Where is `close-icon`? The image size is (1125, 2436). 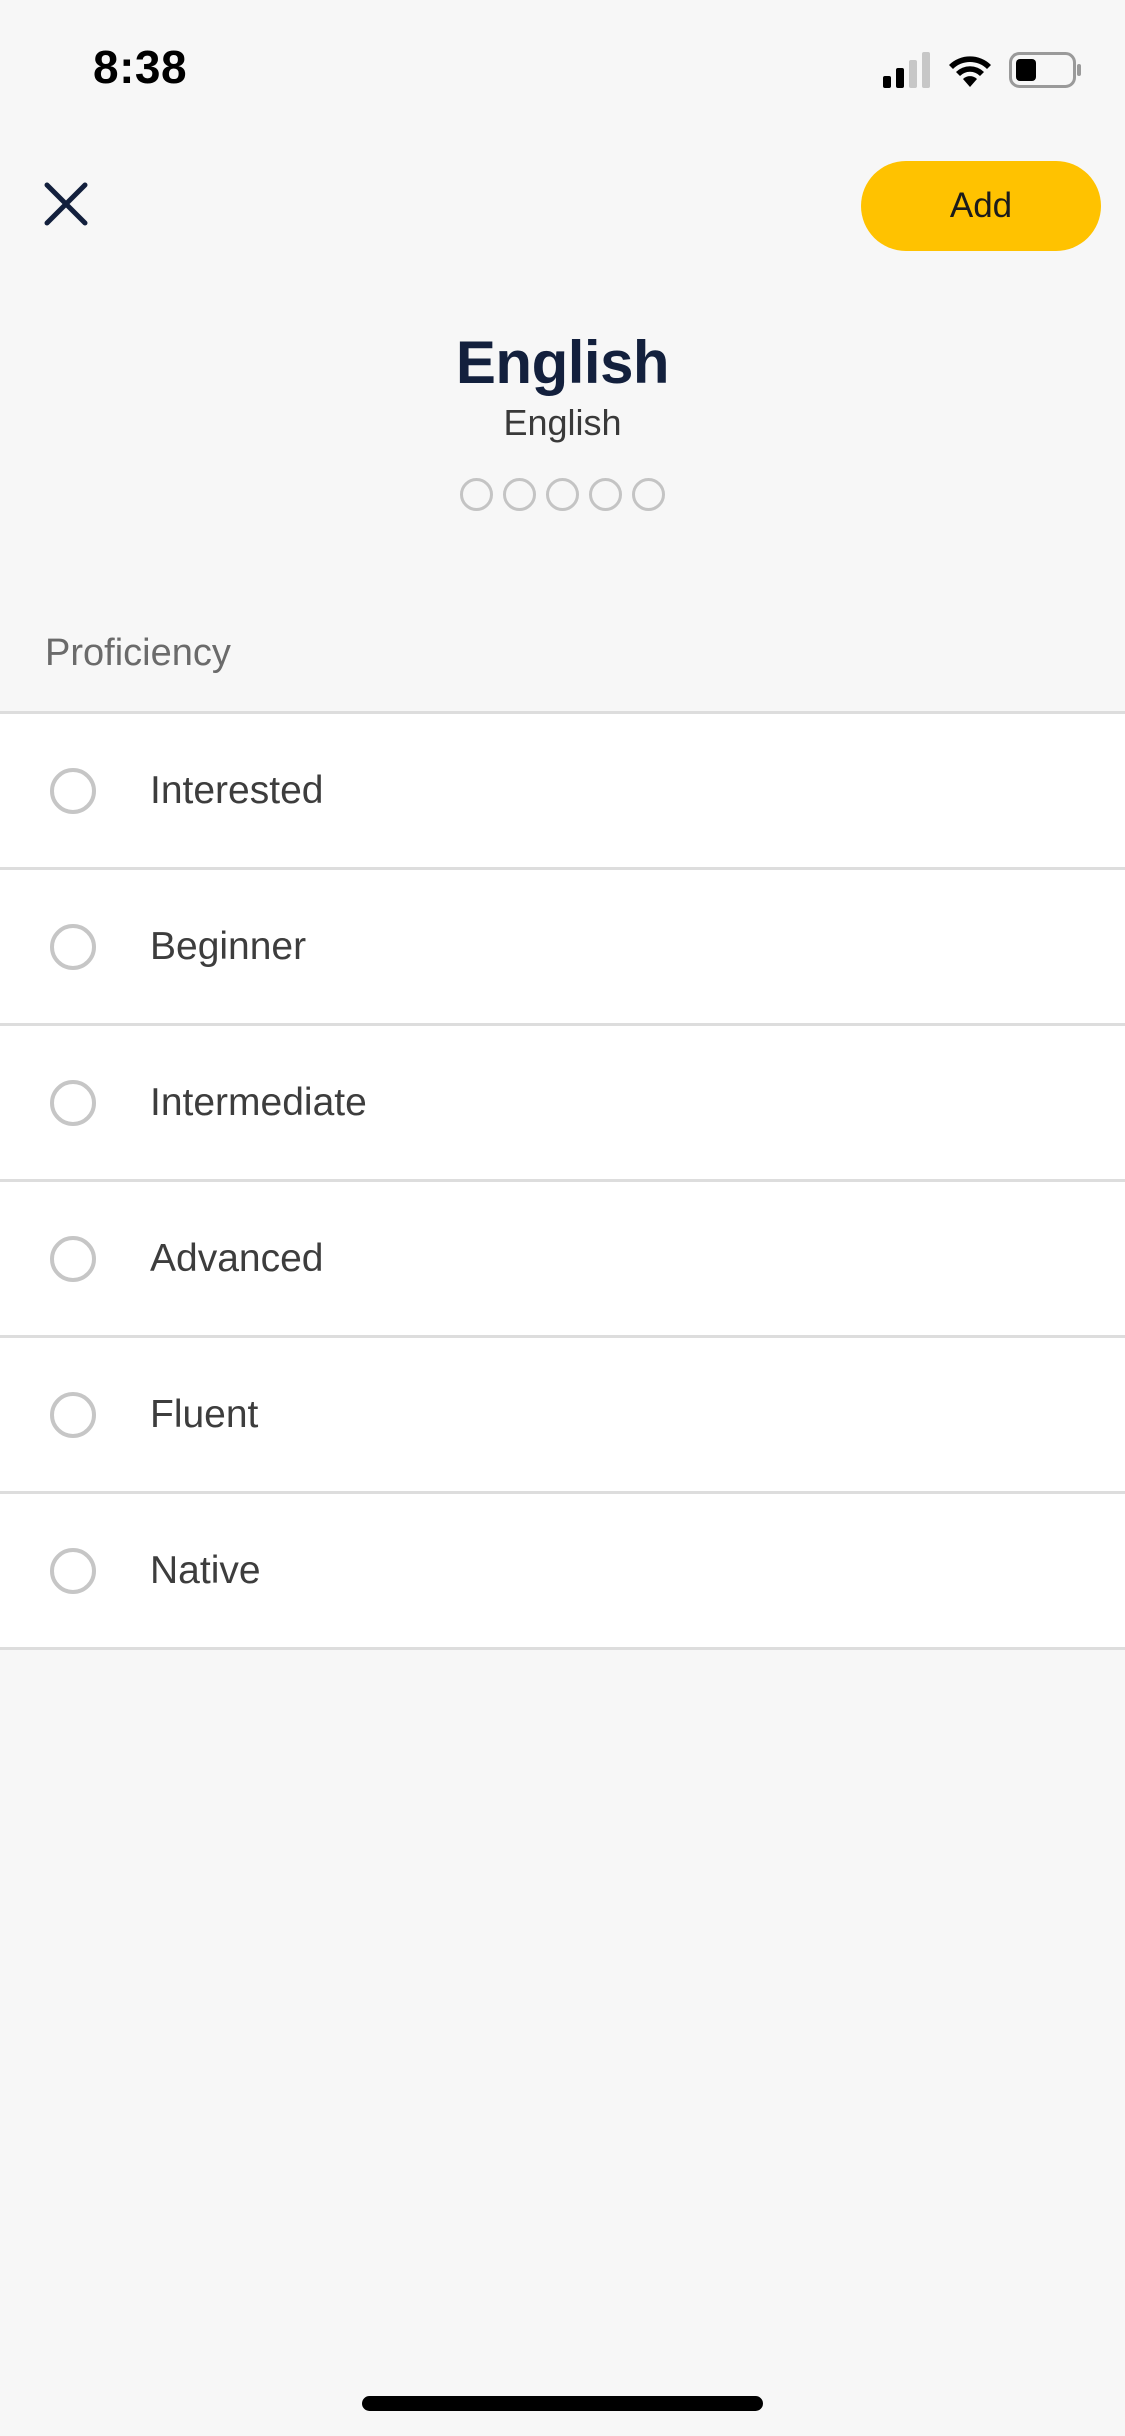
close-icon is located at coordinates (66, 206).